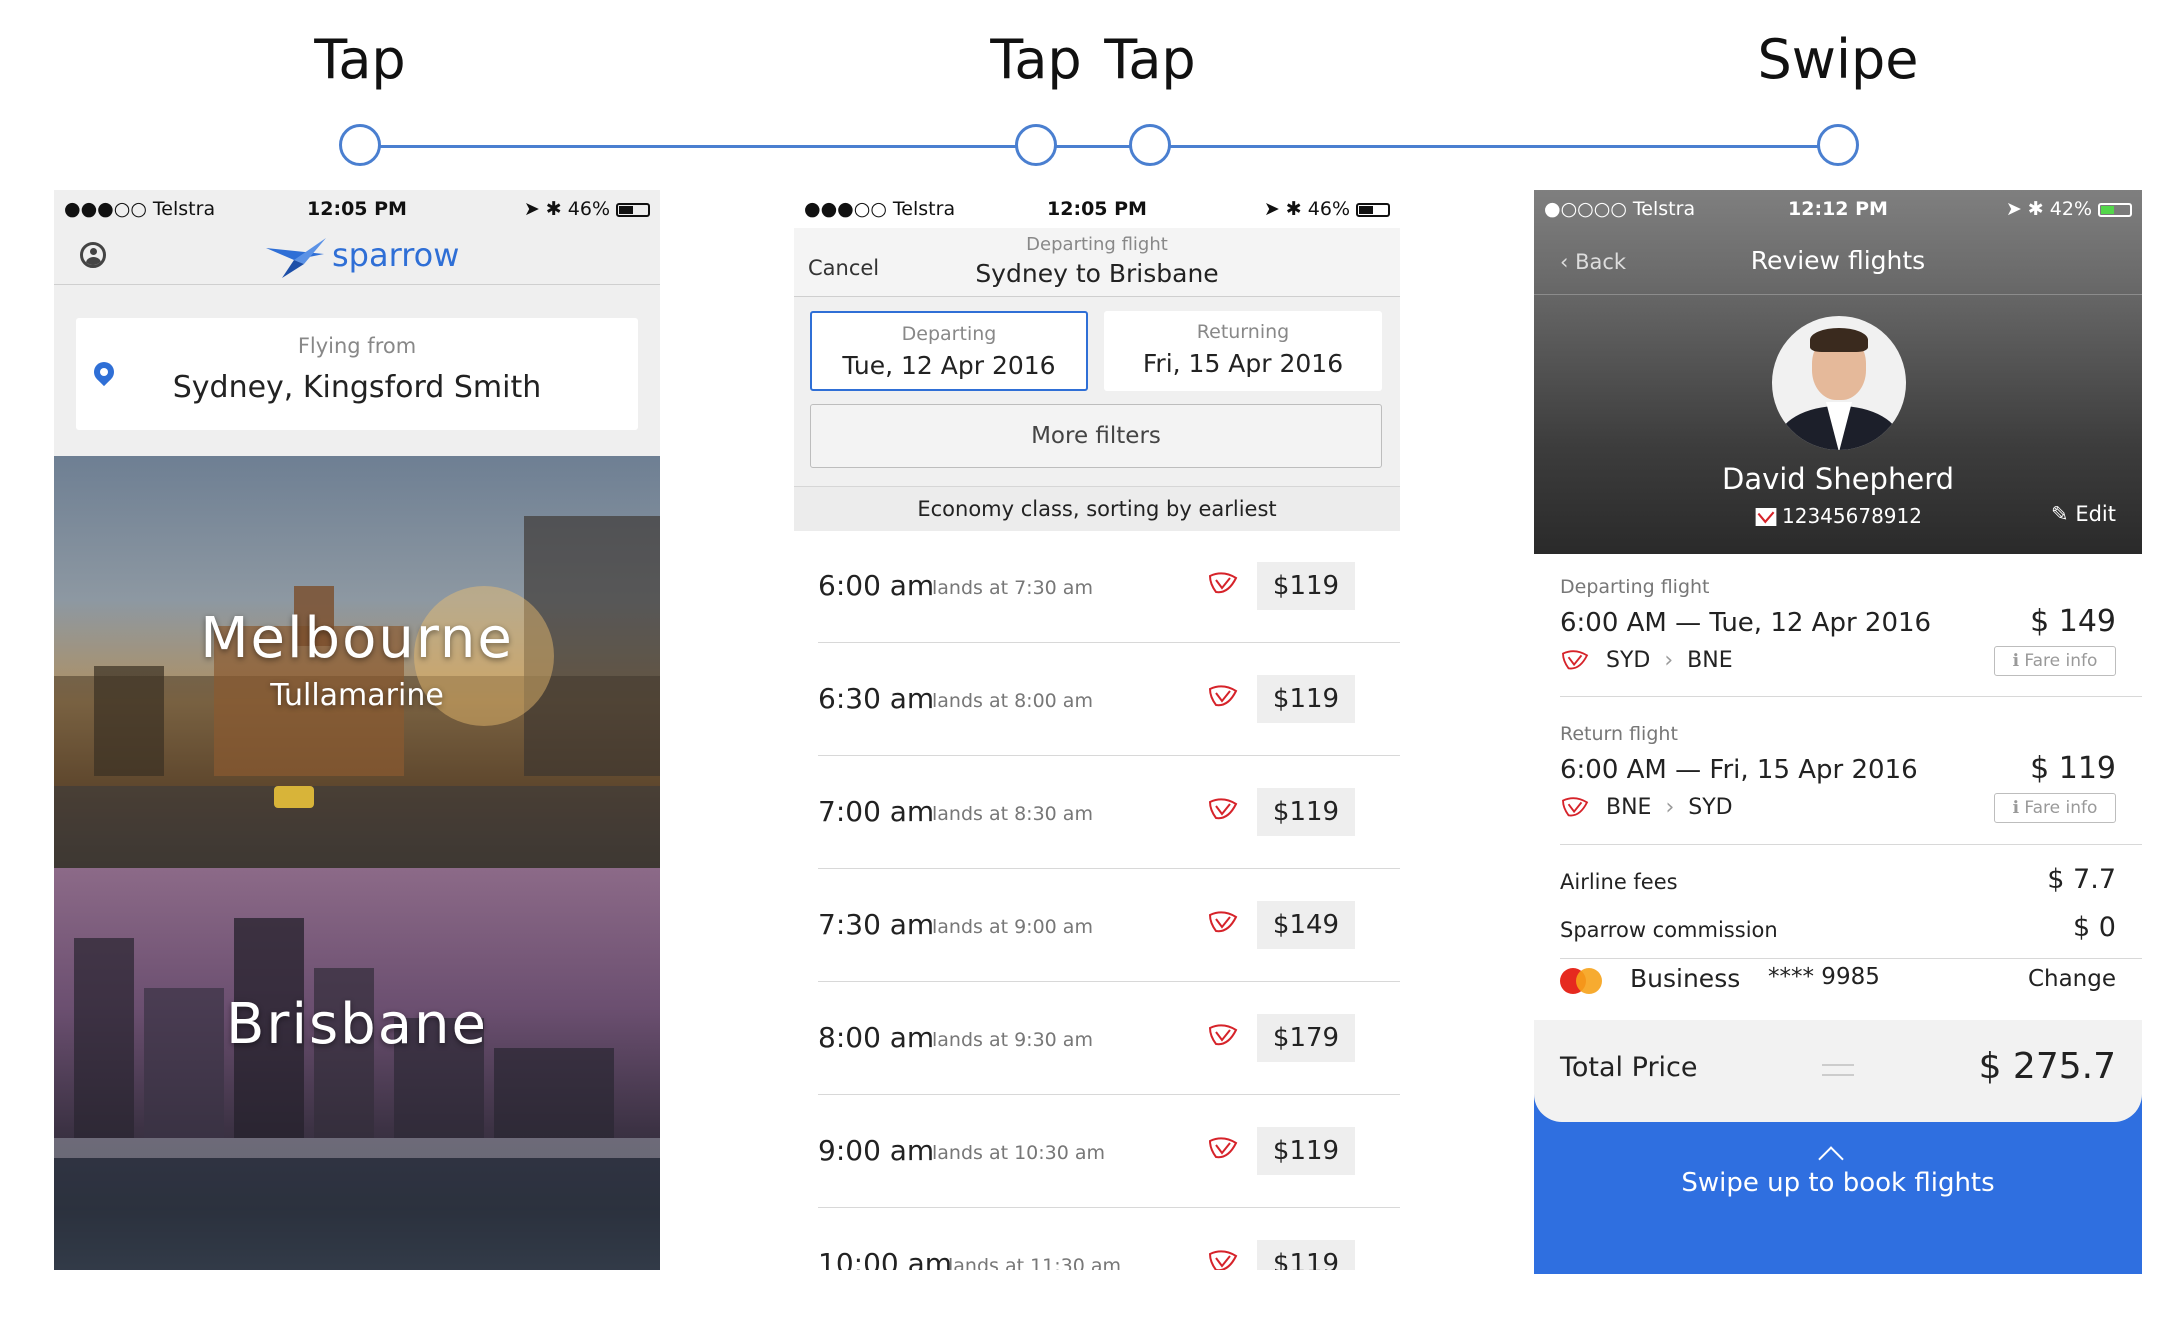 This screenshot has height=1329, width=2180. I want to click on step-label-tap-1: Tap, so click(1036, 59).